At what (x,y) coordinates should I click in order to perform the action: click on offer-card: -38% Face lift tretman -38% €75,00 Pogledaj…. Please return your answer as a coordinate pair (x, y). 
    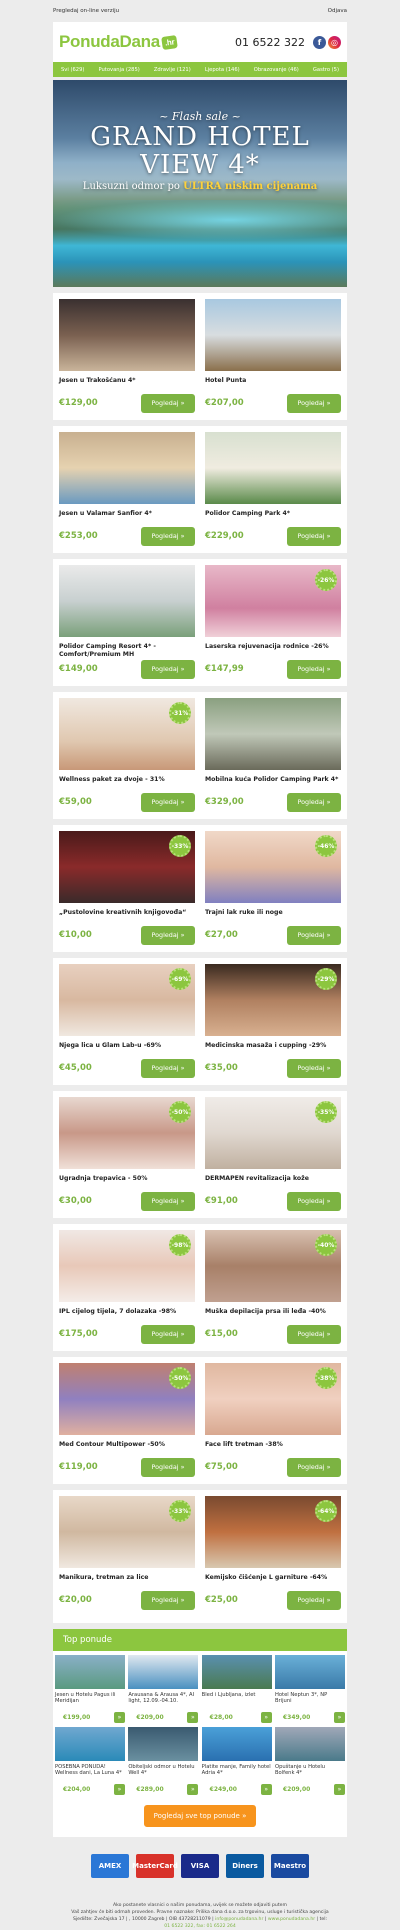
    Looking at the image, I should click on (273, 1420).